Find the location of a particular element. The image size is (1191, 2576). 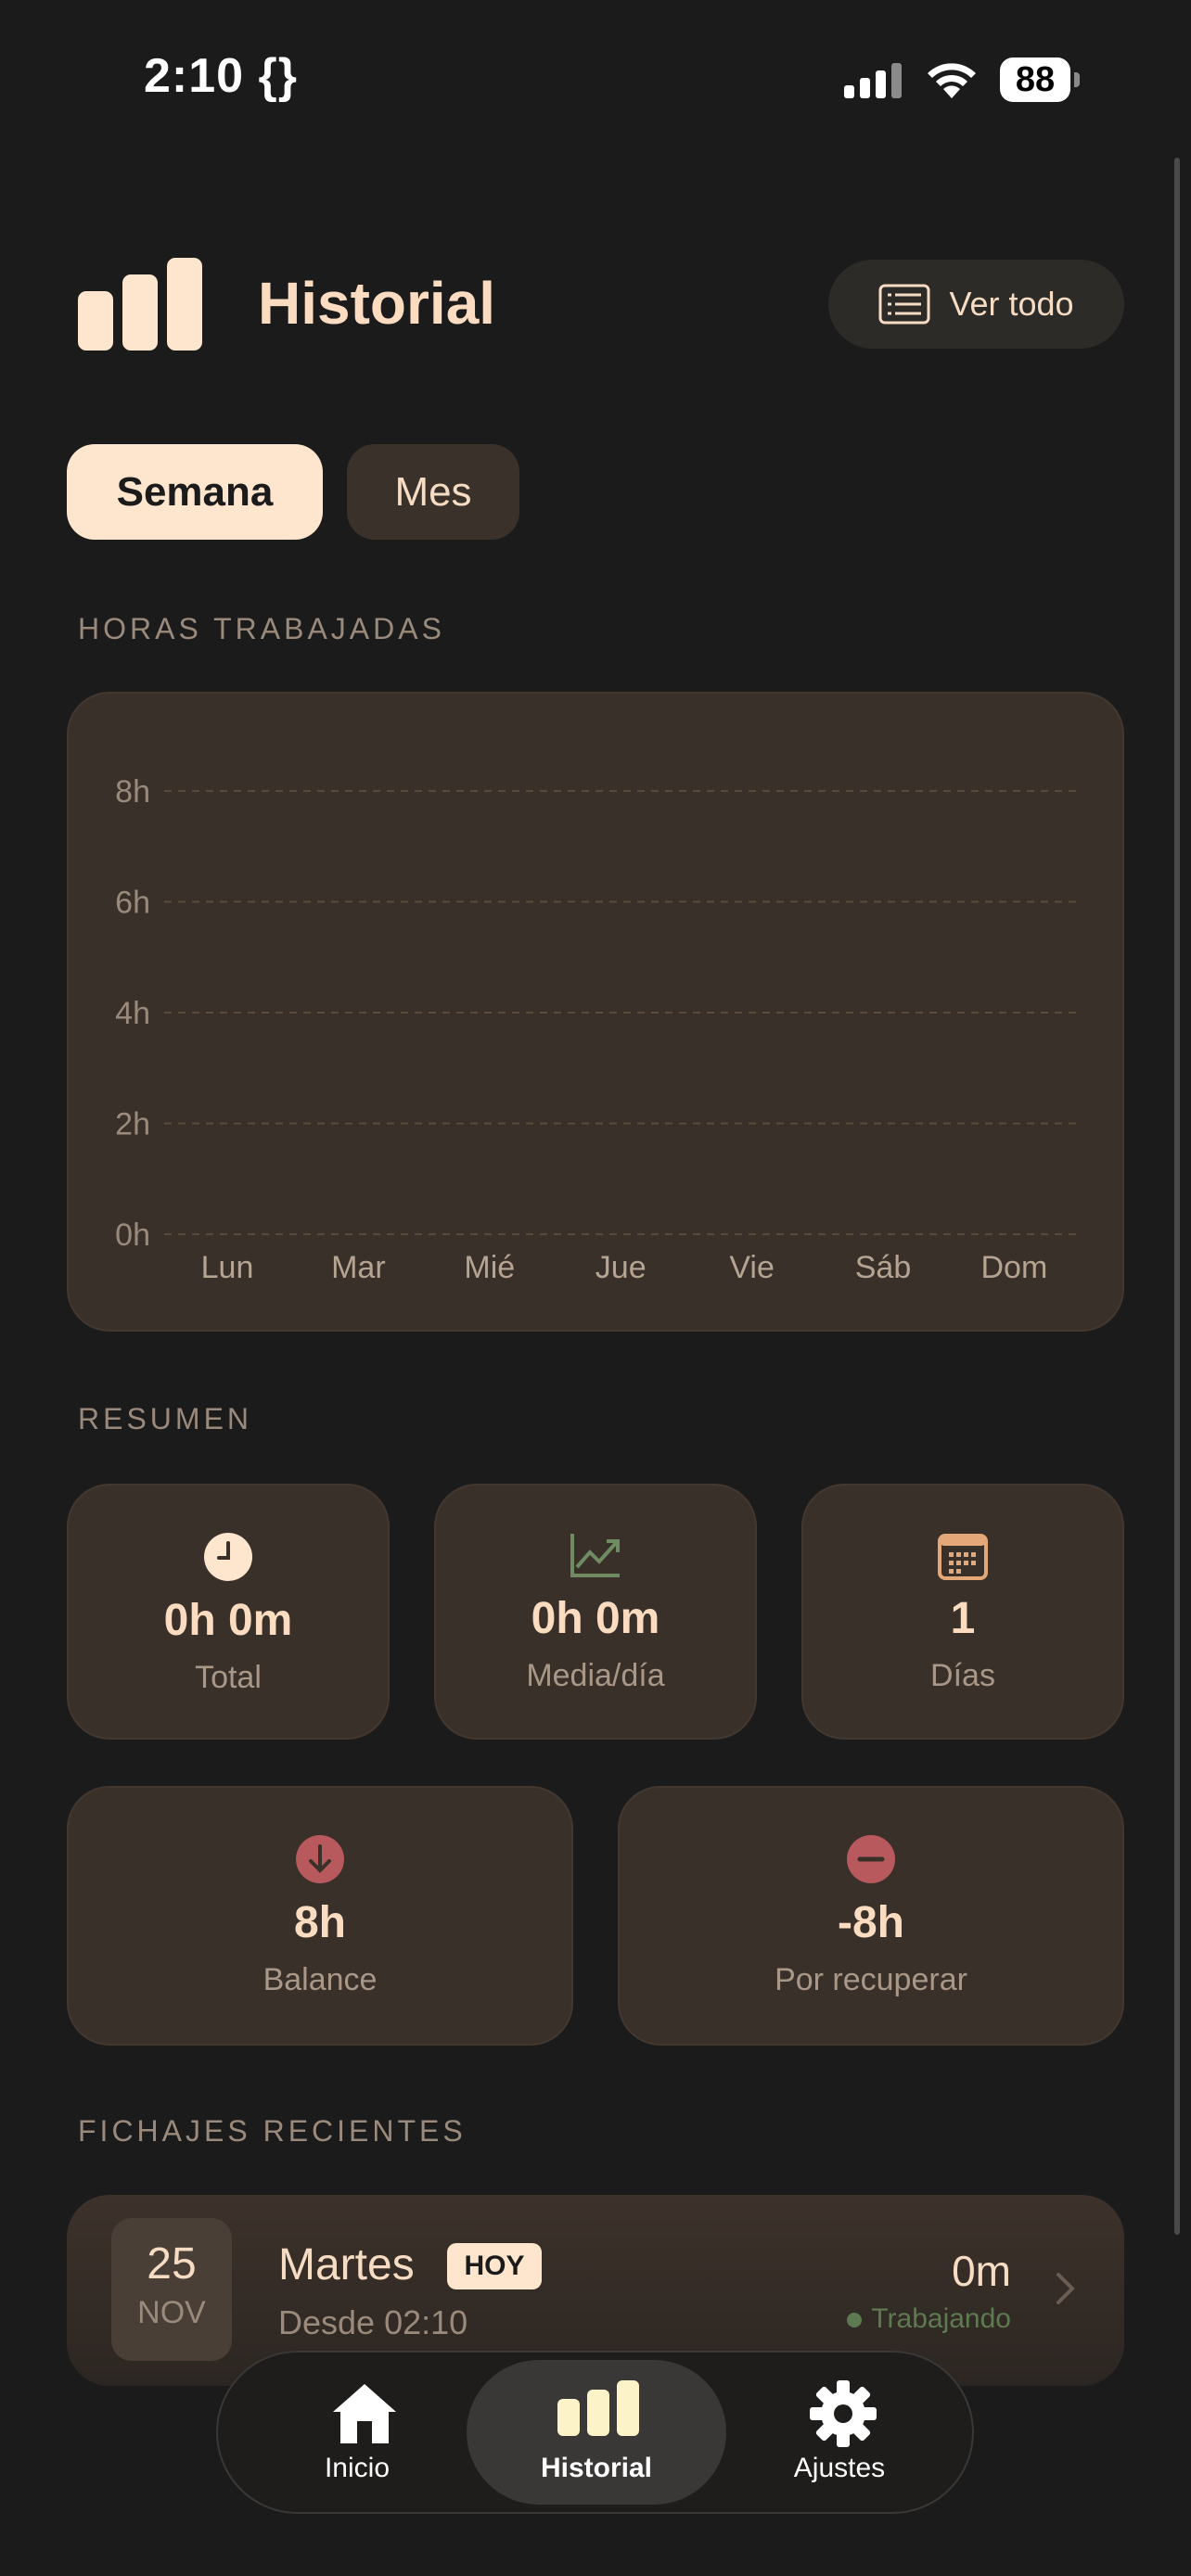

y-tick-label: 2h is located at coordinates (132, 1124).